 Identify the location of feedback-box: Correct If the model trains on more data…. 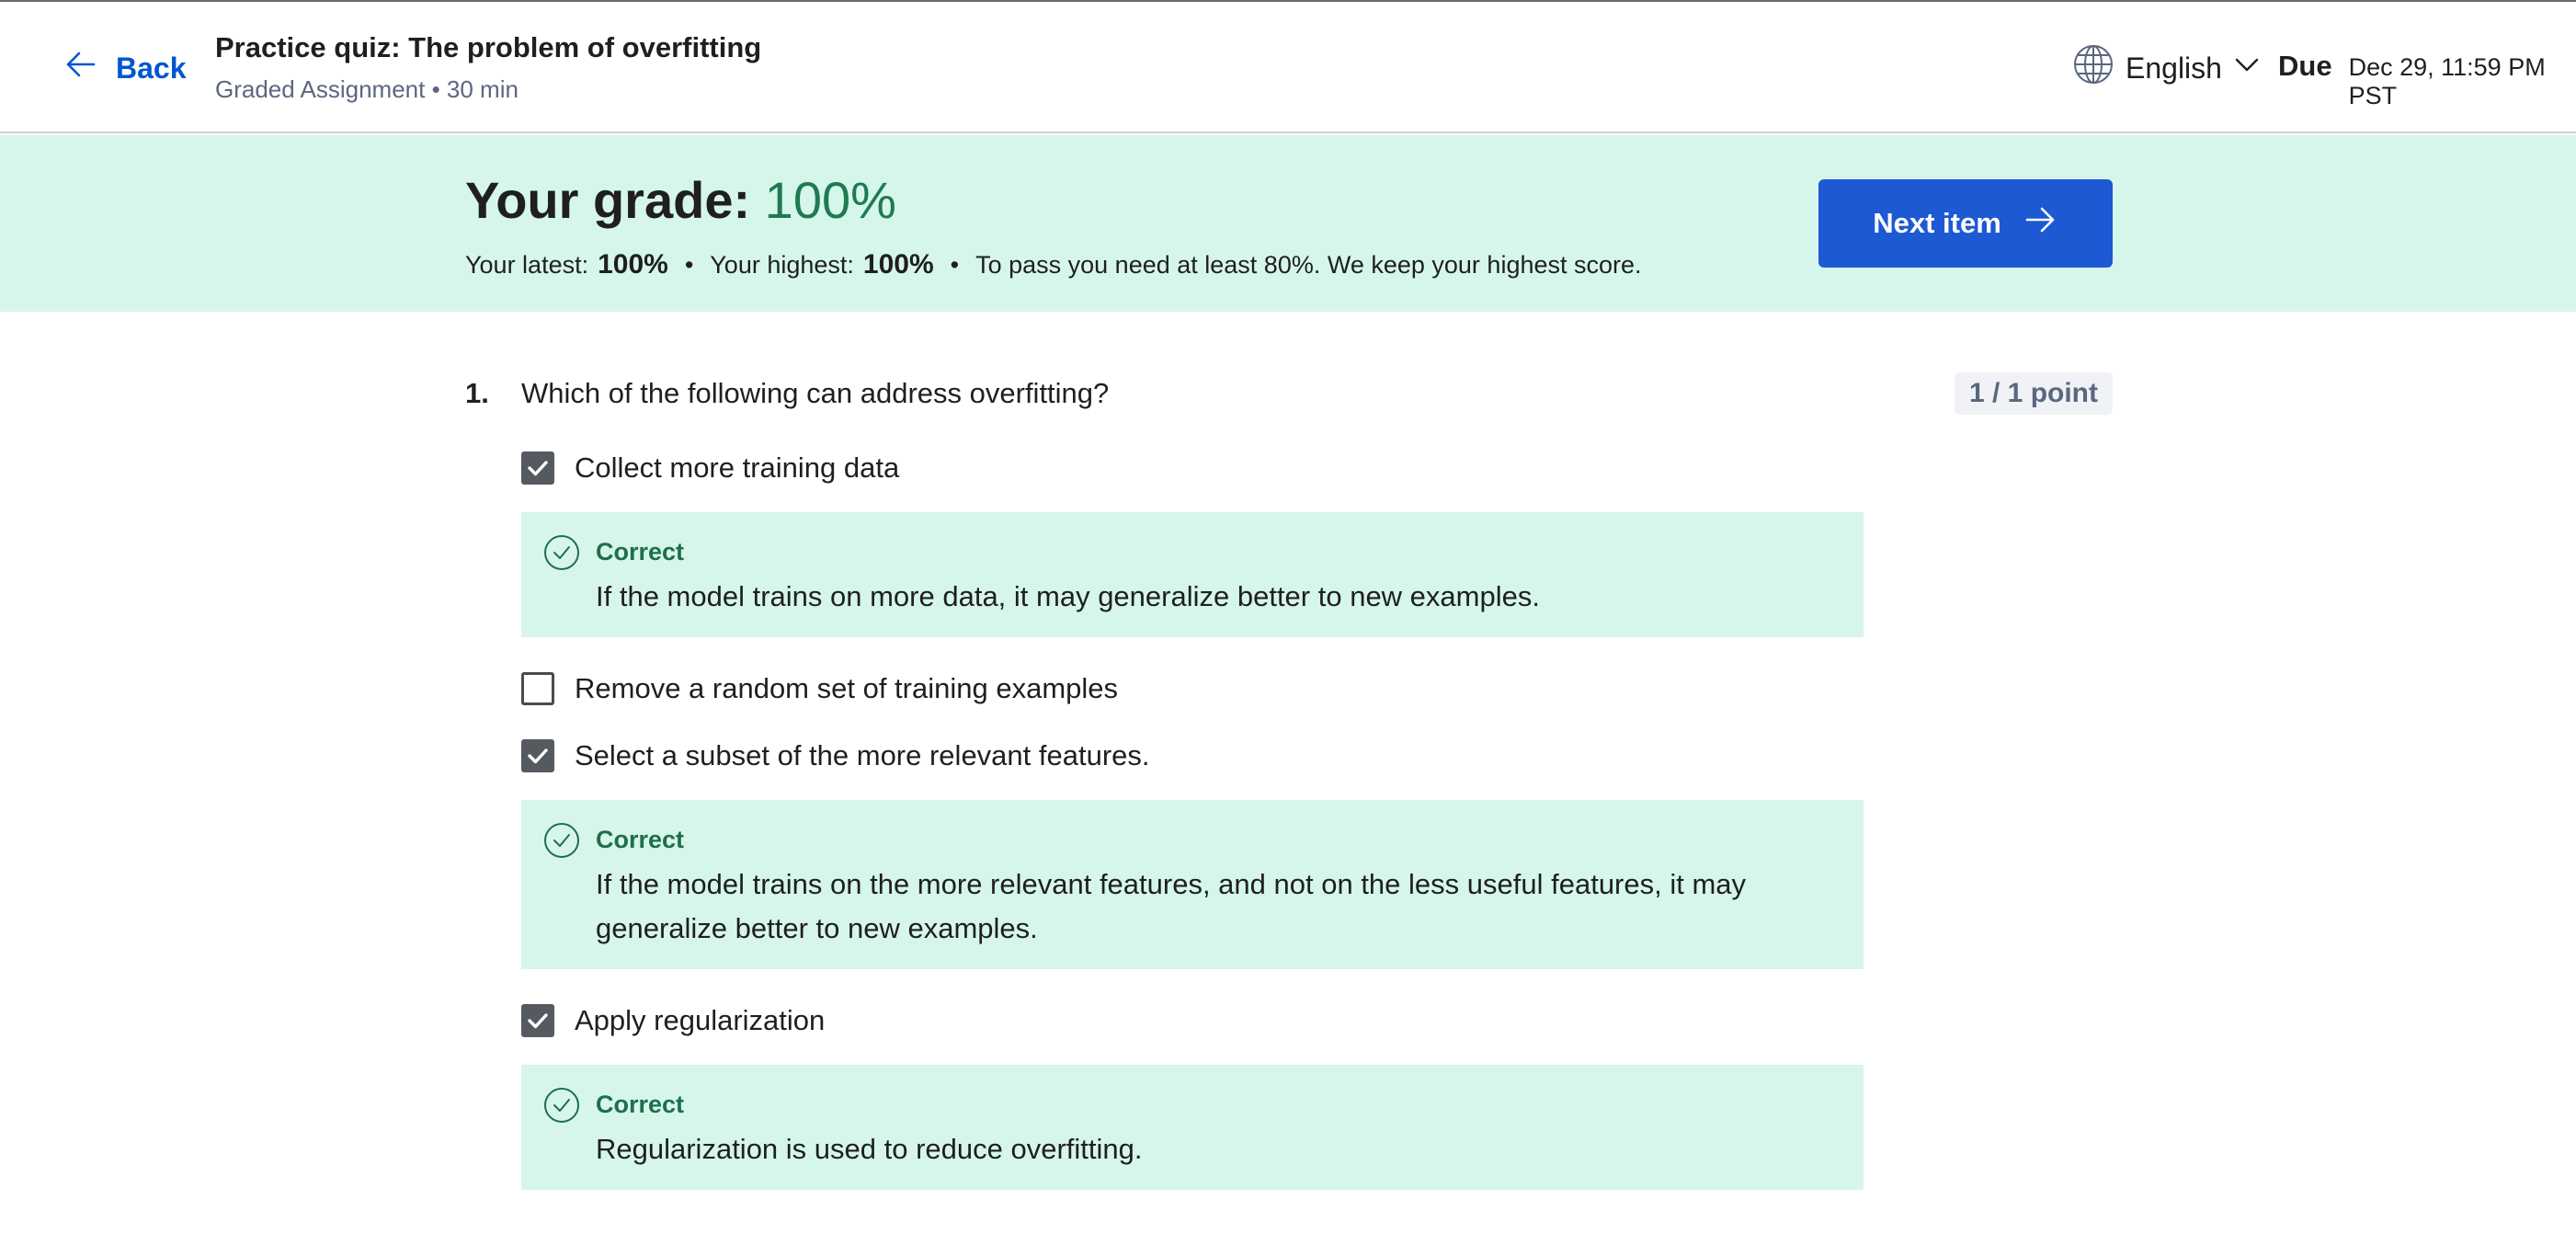
(1192, 574).